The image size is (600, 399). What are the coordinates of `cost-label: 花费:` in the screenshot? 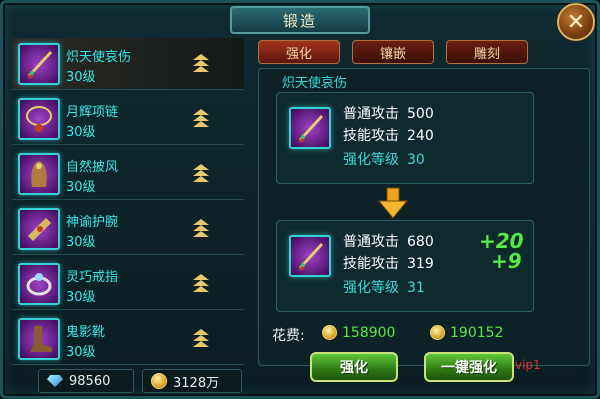 It's located at (288, 336).